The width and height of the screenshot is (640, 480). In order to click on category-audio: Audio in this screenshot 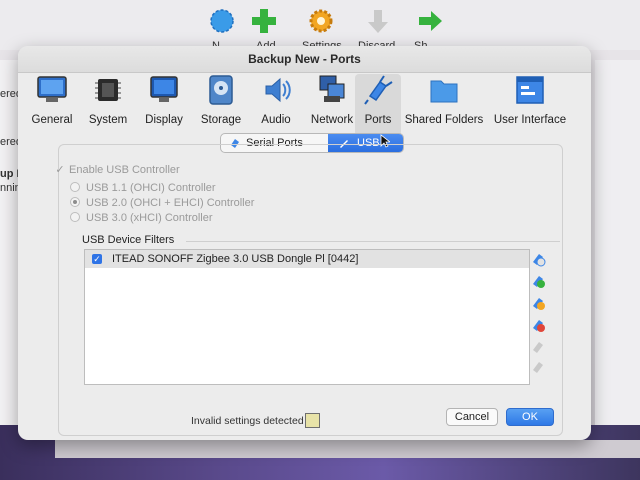, I will do `click(276, 105)`.